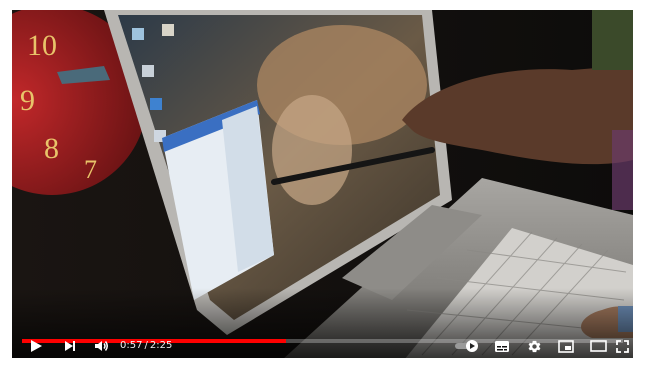 The image size is (645, 365). I want to click on subtitles-icon, so click(502, 346).